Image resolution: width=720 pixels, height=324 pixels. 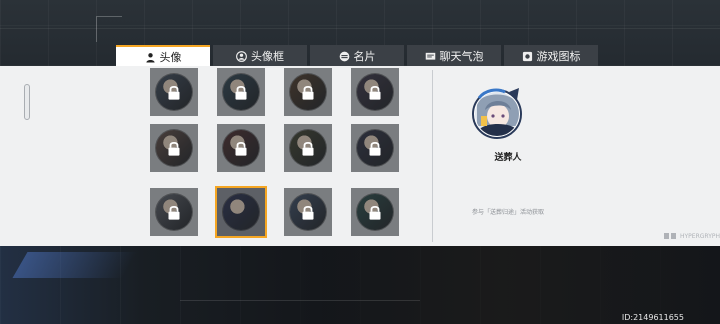 I want to click on background-decoration, so click(x=109, y=29).